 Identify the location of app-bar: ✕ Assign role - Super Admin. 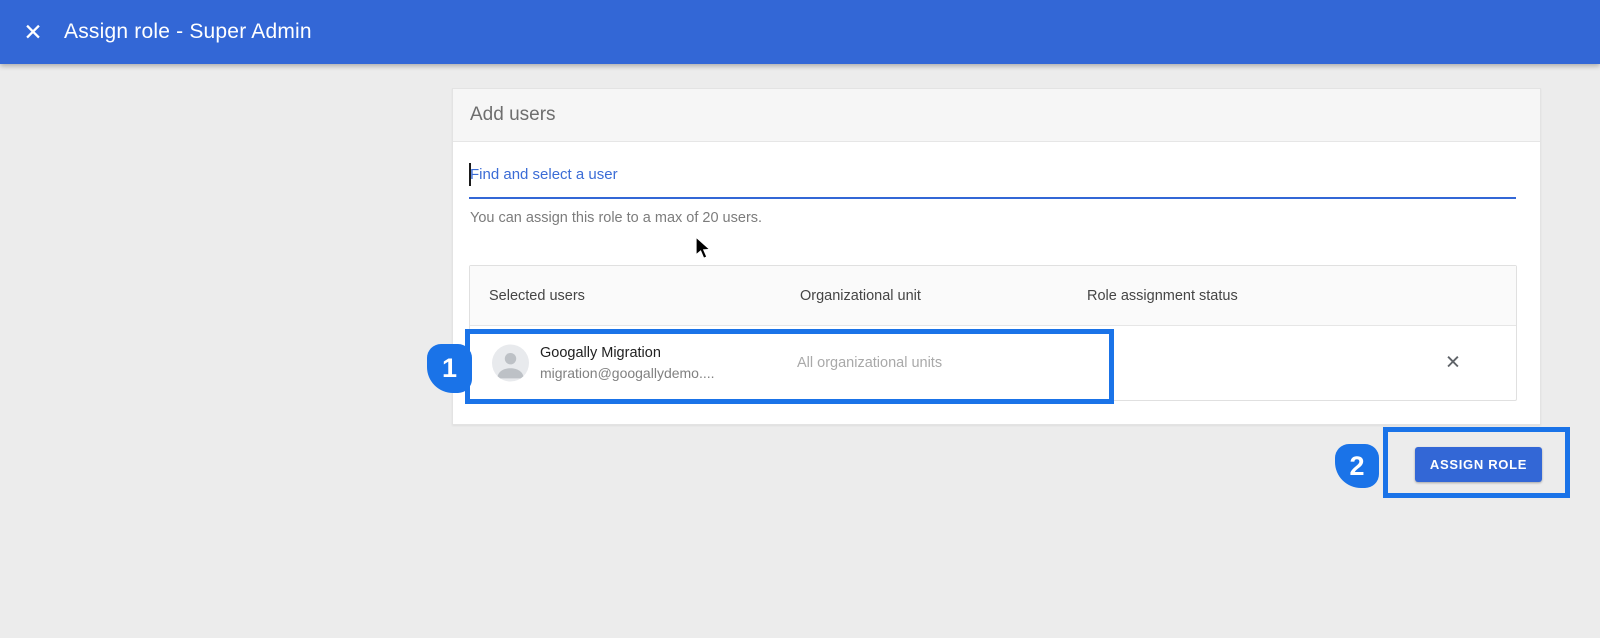
(800, 32).